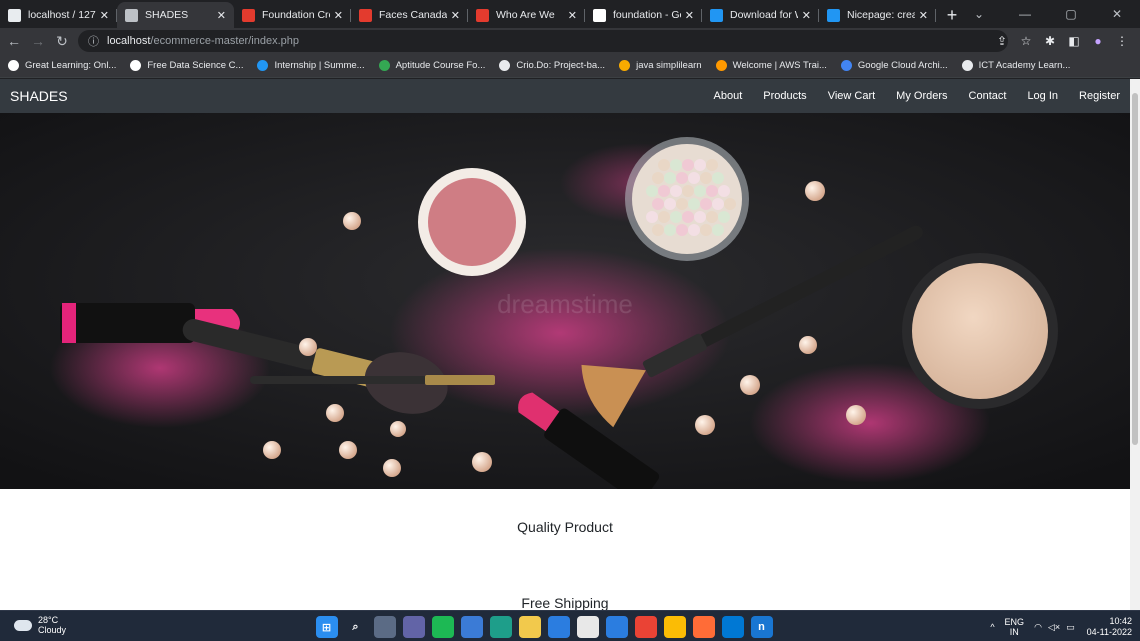 This screenshot has height=641, width=1140. What do you see at coordinates (616, 627) in the screenshot?
I see `store-icon` at bounding box center [616, 627].